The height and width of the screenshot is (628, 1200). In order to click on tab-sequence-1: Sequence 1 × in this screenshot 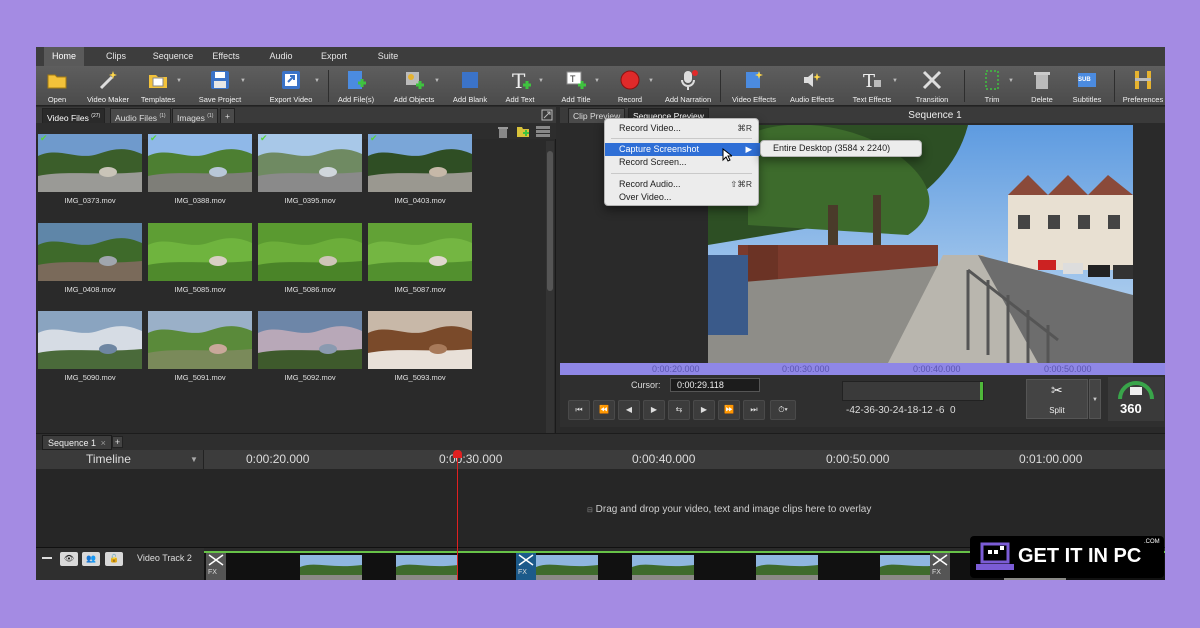, I will do `click(77, 442)`.